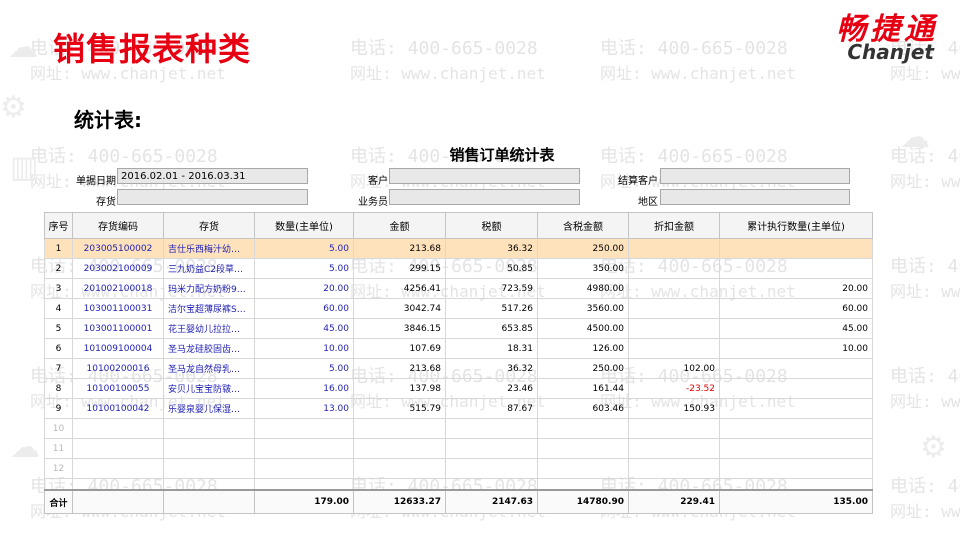 The image size is (960, 540). I want to click on column-header: 序号, so click(58, 225).